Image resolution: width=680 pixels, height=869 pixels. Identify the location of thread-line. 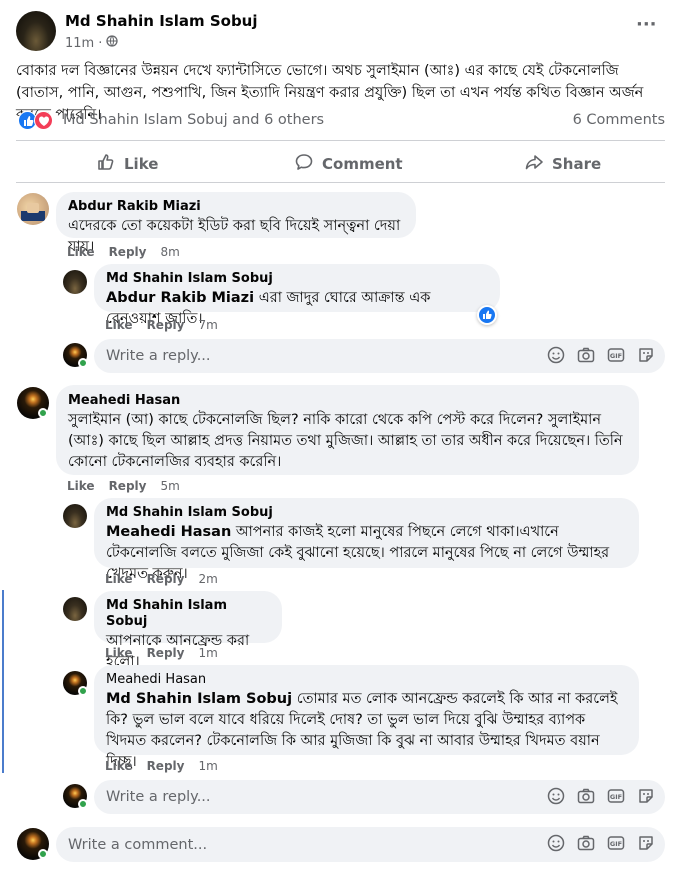
(3, 681).